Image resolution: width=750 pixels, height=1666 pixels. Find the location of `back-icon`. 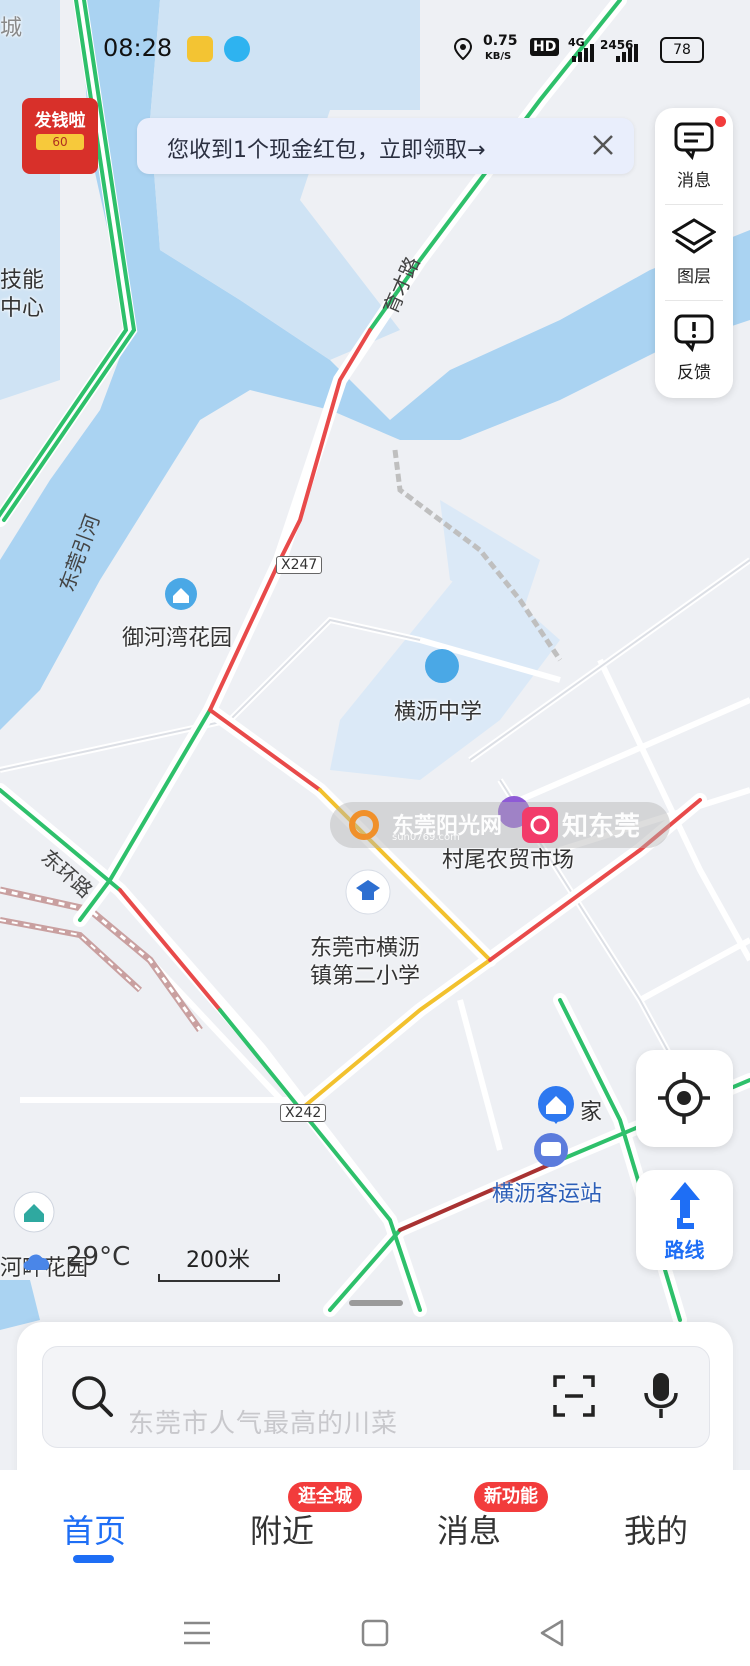

back-icon is located at coordinates (552, 1633).